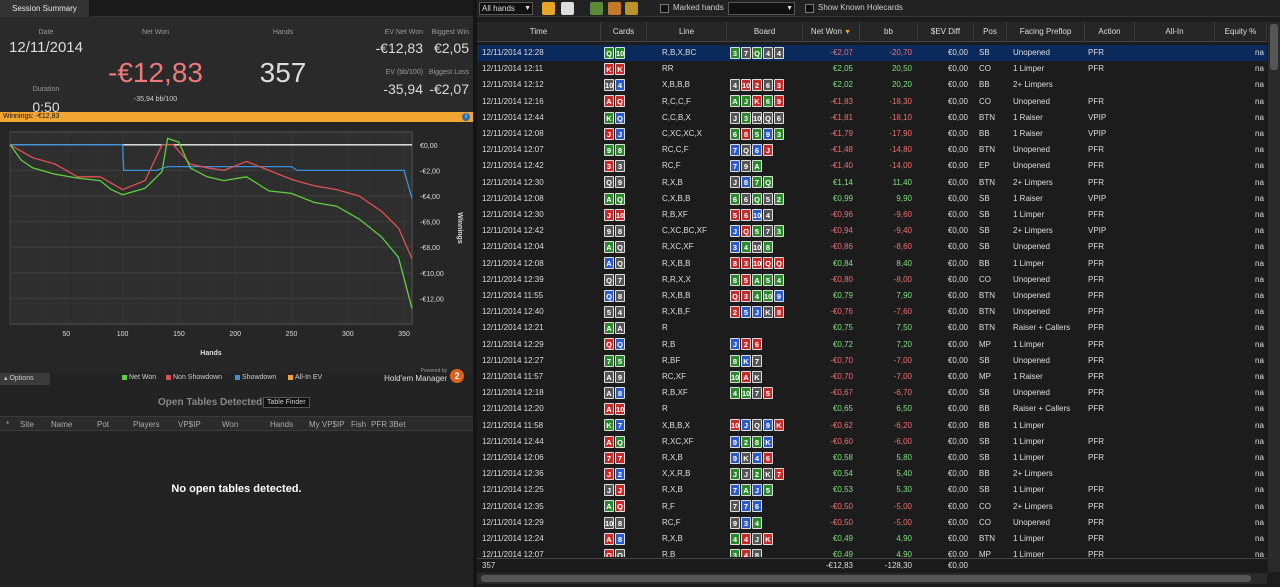  I want to click on chevron-down-icon: ▼, so click(789, 8).